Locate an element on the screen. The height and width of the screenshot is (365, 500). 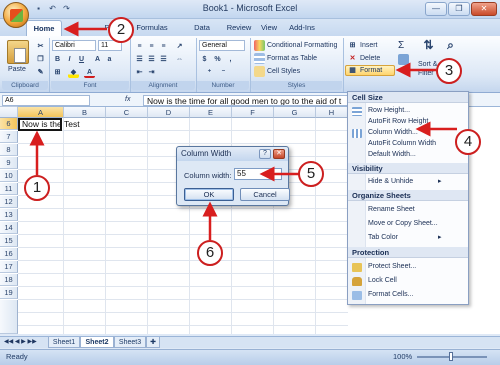
name-box: A6 is located at coordinates (46, 100).